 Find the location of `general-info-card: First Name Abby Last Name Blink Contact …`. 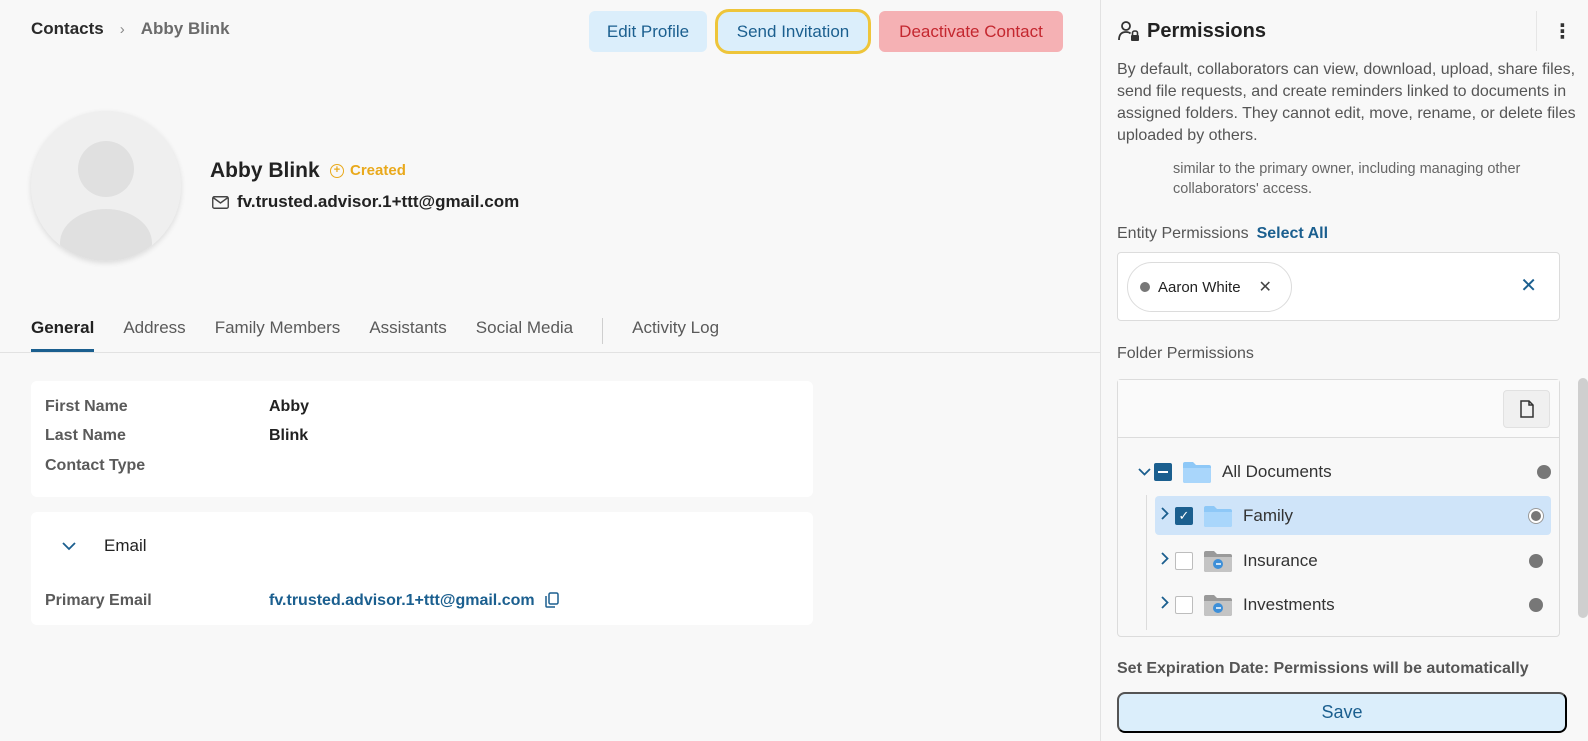

general-info-card: First Name Abby Last Name Blink Contact … is located at coordinates (422, 439).